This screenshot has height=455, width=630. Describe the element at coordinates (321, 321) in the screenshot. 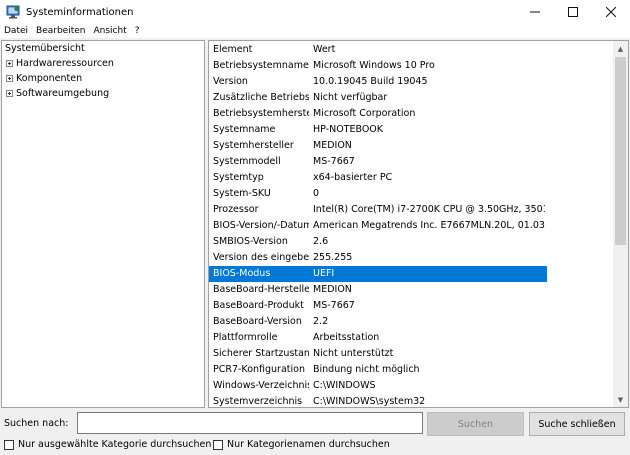

I see `cell-value: 2.2` at that location.